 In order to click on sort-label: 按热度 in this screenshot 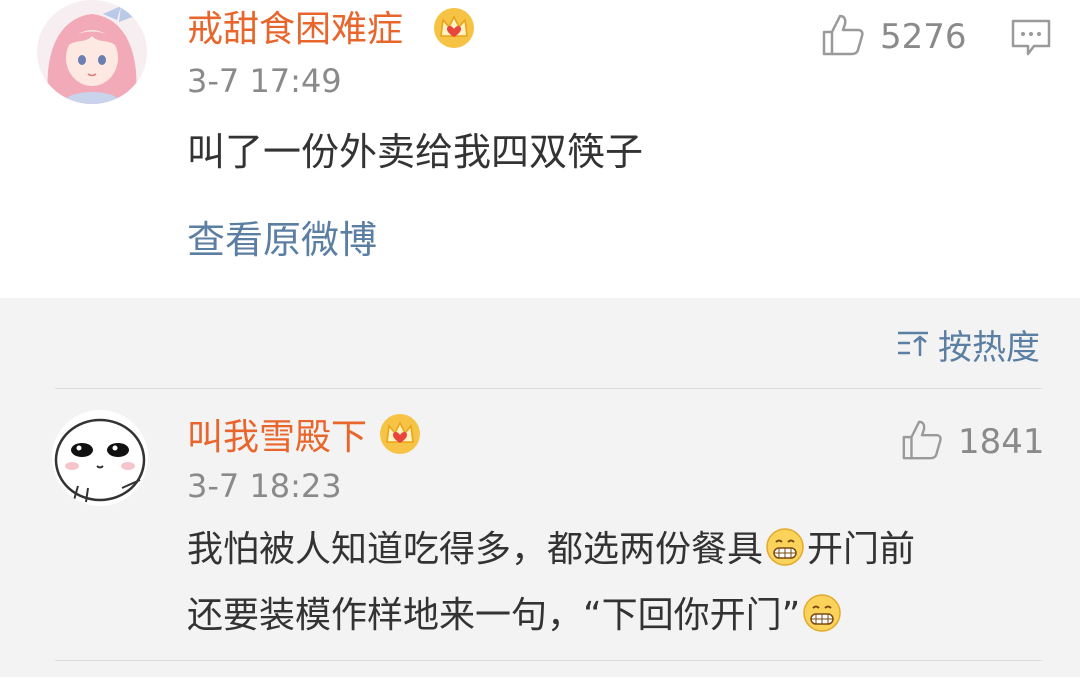, I will do `click(989, 348)`.